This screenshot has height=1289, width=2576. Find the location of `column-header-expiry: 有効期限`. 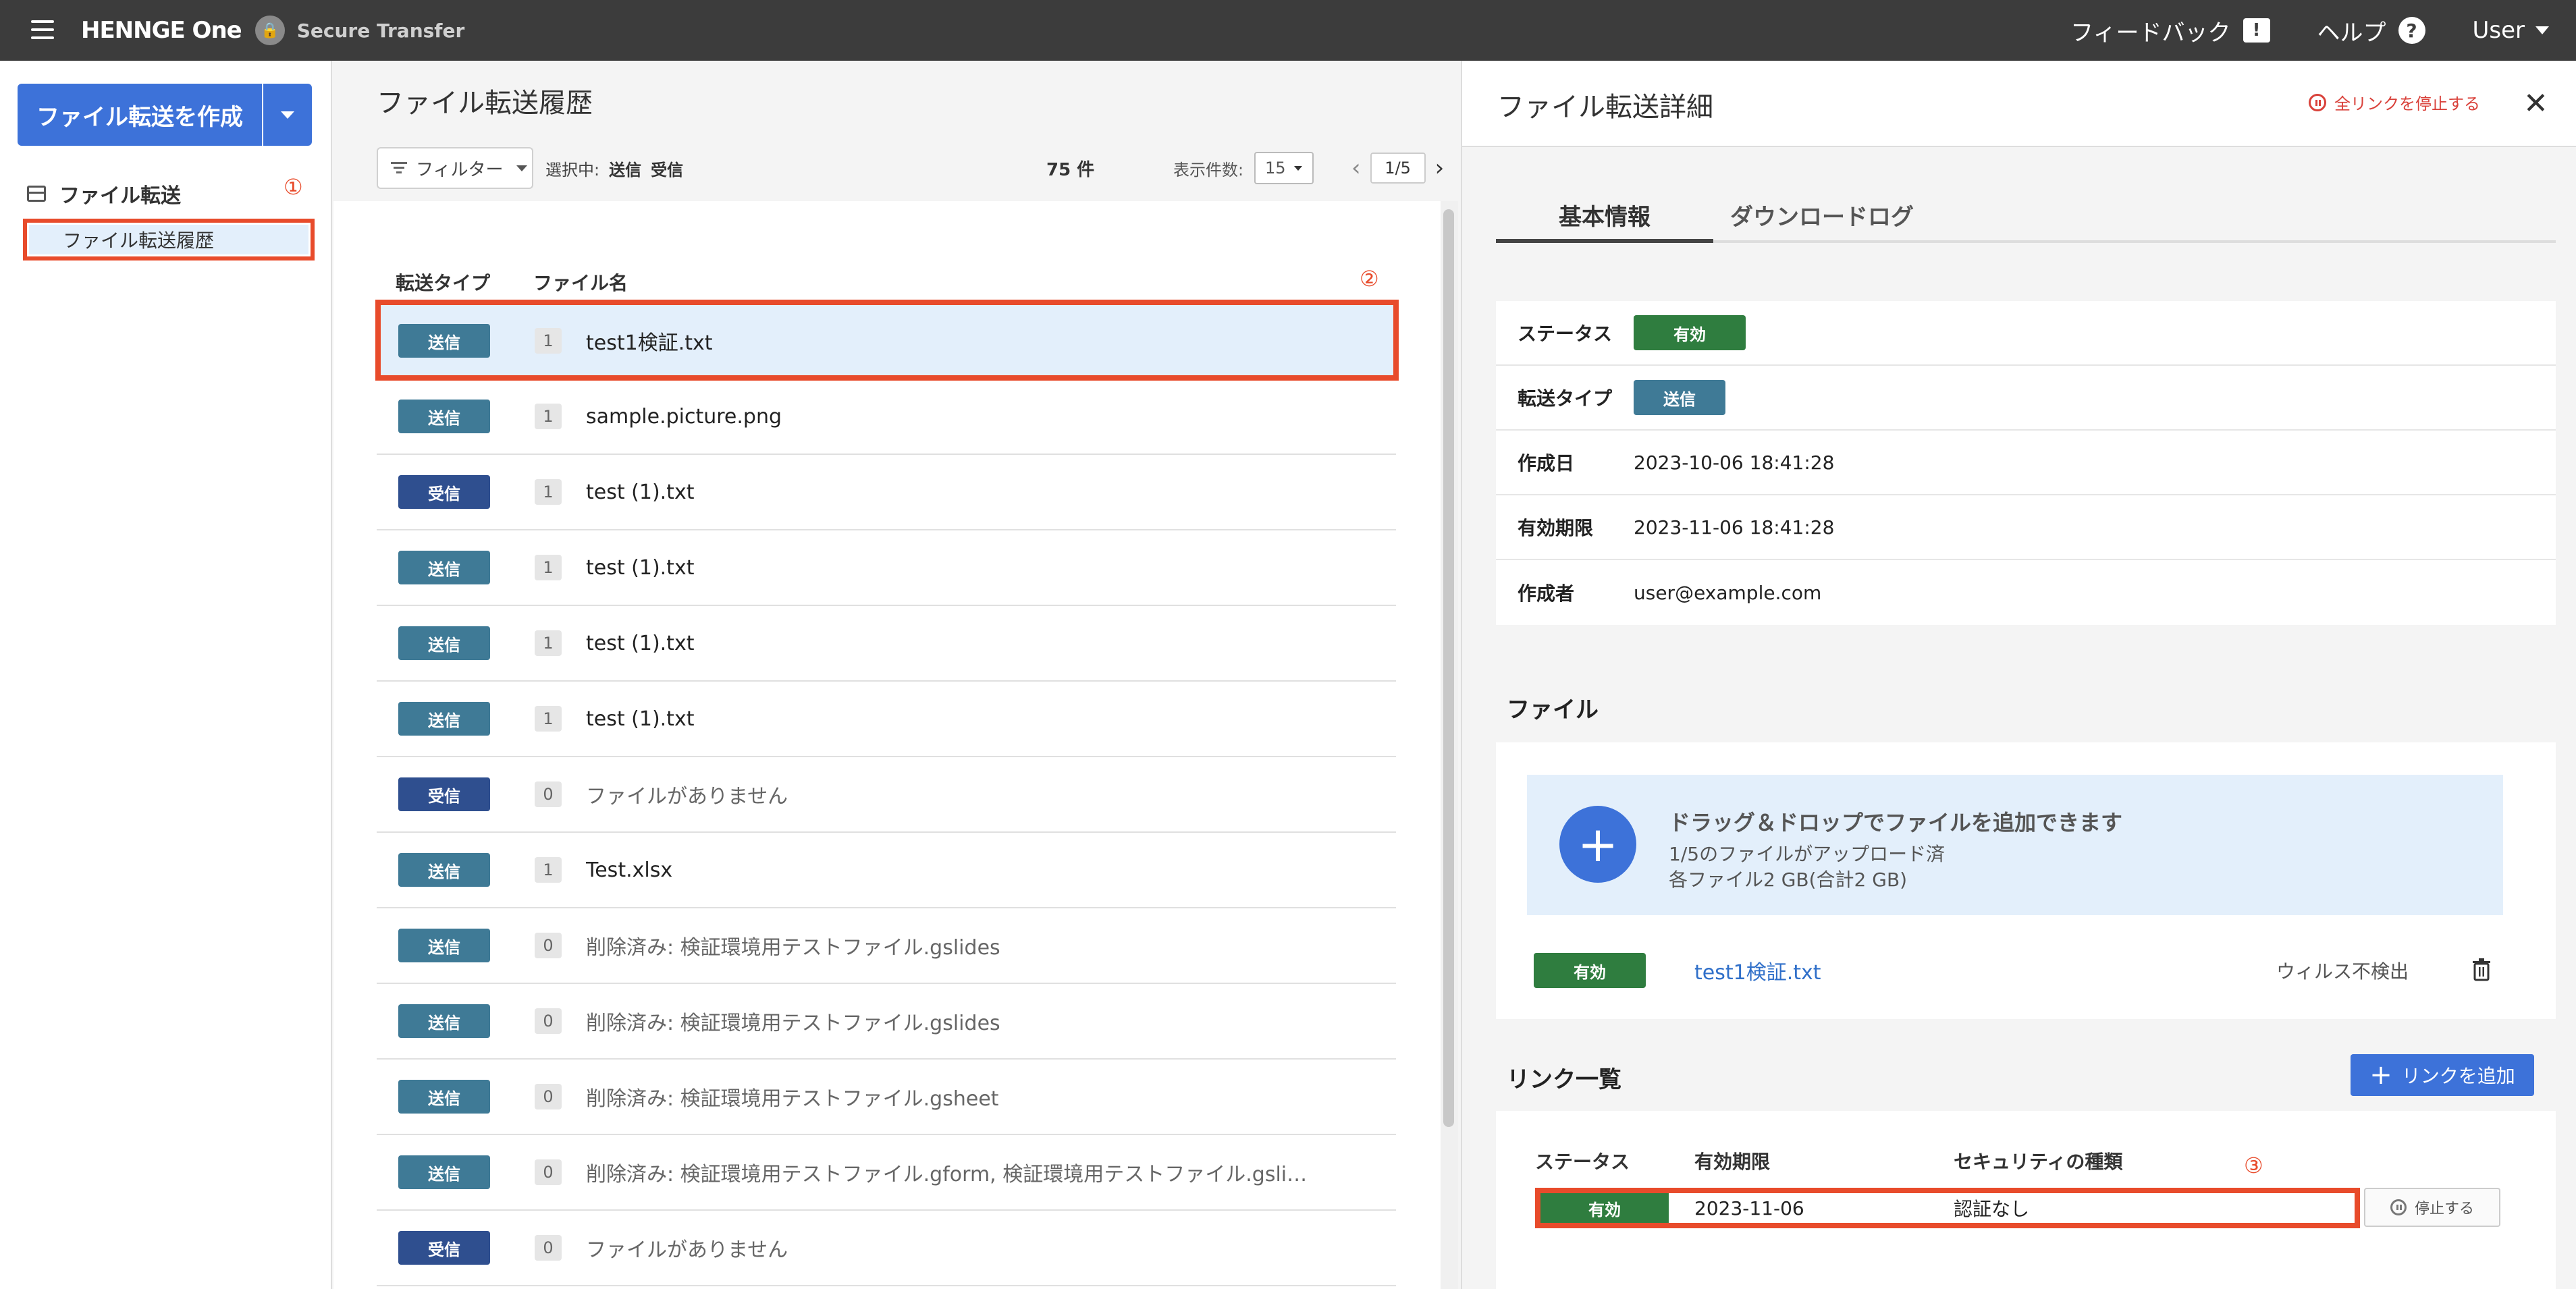

column-header-expiry: 有効期限 is located at coordinates (1732, 1162).